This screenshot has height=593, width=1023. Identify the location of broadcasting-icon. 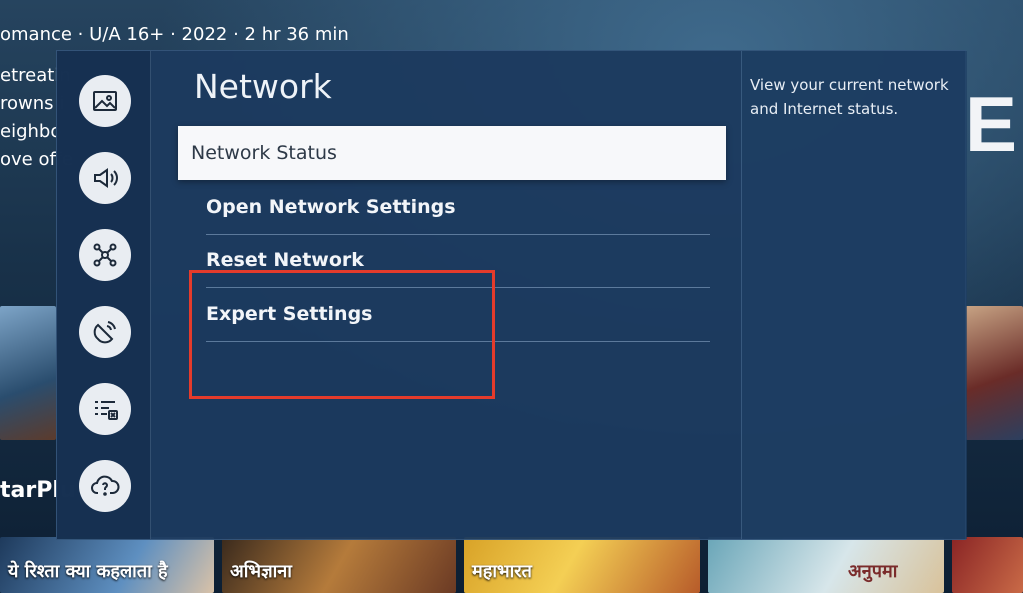
(105, 332).